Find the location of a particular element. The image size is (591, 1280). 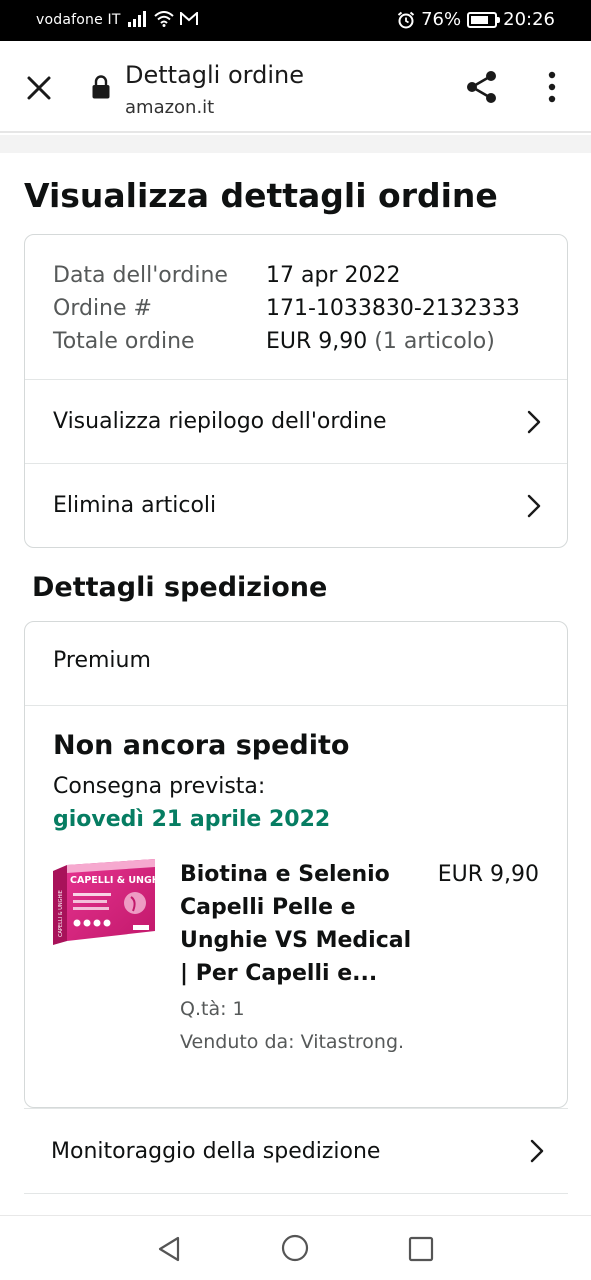

order-number-value: 171-1033830-2132333 is located at coordinates (393, 308).